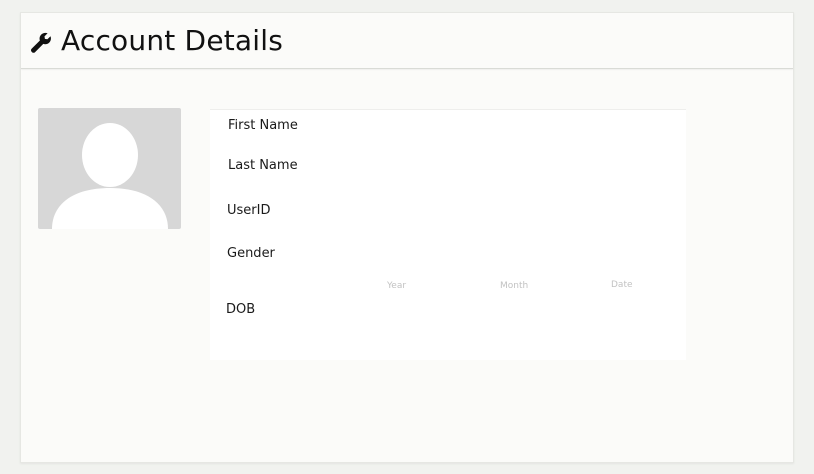 The image size is (814, 474). What do you see at coordinates (41, 43) in the screenshot?
I see `wrench-icon` at bounding box center [41, 43].